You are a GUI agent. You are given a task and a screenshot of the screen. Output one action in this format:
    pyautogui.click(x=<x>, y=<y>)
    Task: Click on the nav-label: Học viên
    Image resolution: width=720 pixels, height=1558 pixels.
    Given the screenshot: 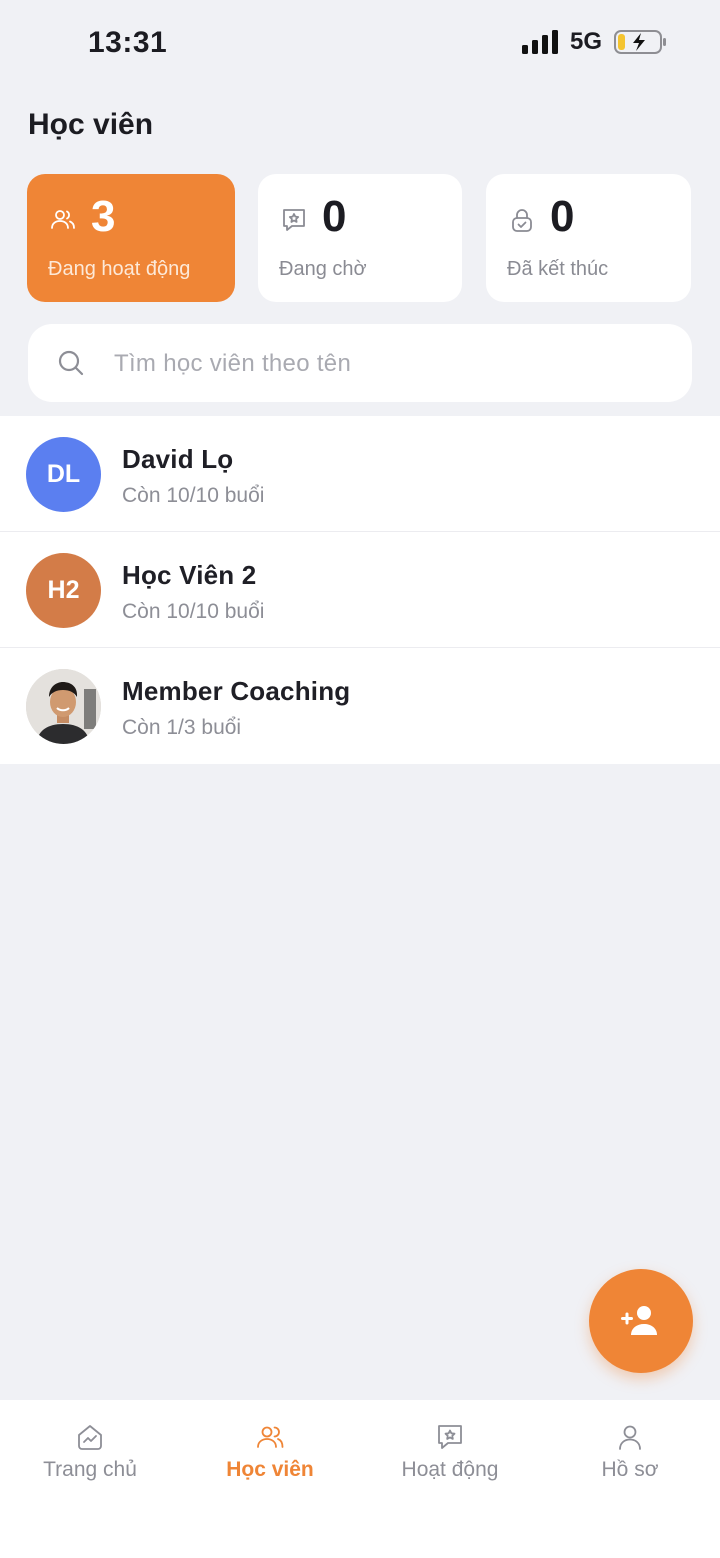 What is the action you would take?
    pyautogui.click(x=270, y=1469)
    